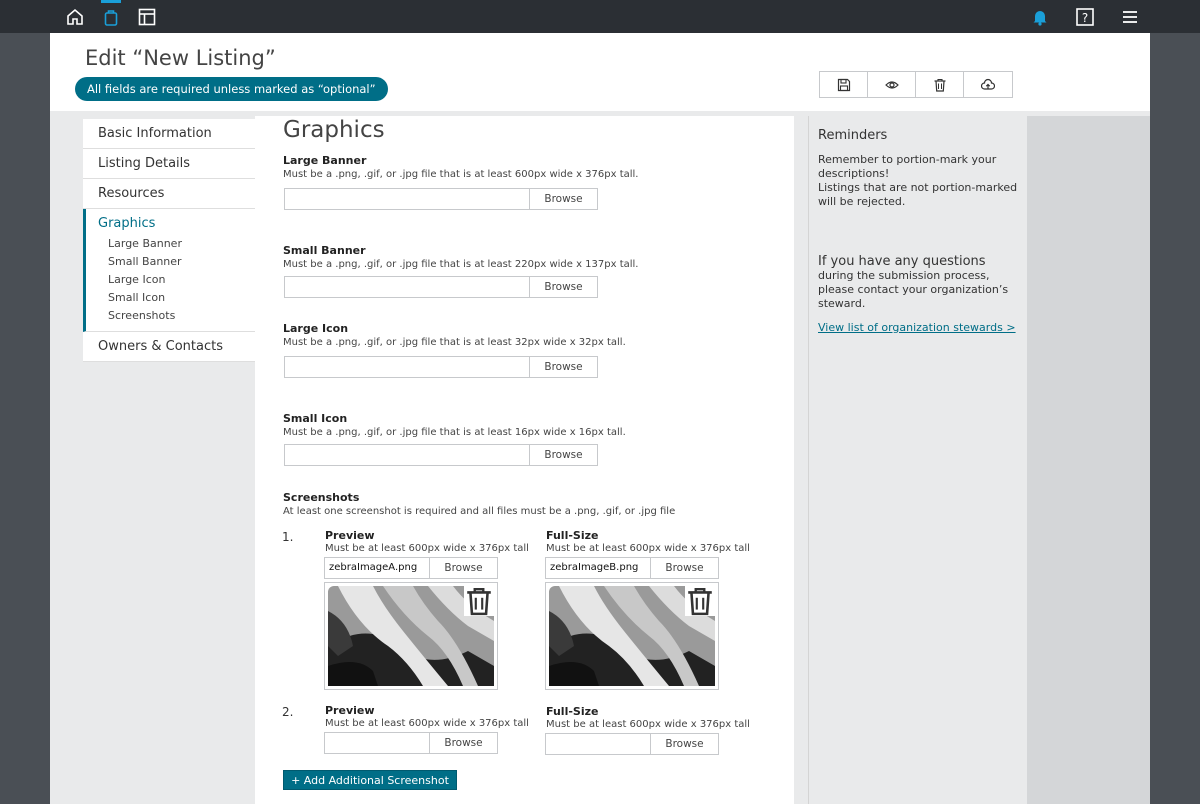  Describe the element at coordinates (600, 16) in the screenshot. I see `top-bar: ?` at that location.